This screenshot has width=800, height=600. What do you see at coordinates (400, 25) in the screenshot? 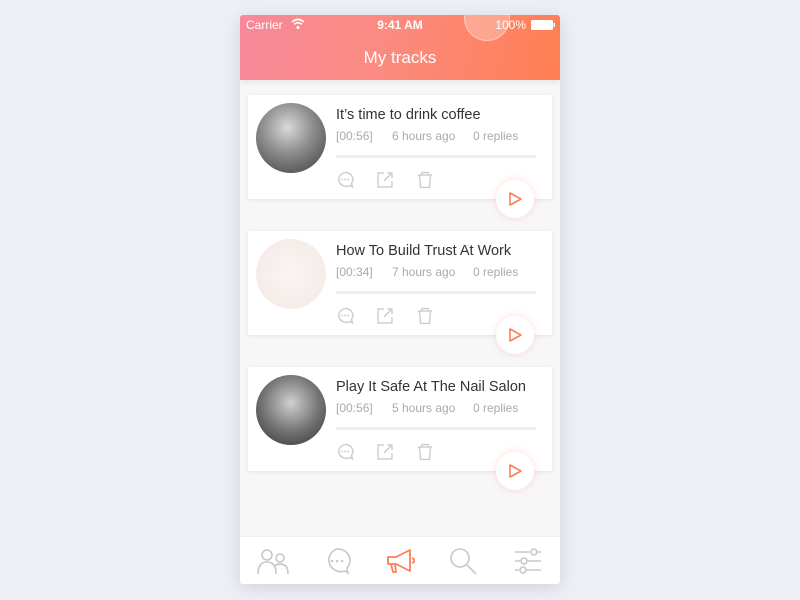
I see `status-bar: Carrier 9:41 AM 100%` at bounding box center [400, 25].